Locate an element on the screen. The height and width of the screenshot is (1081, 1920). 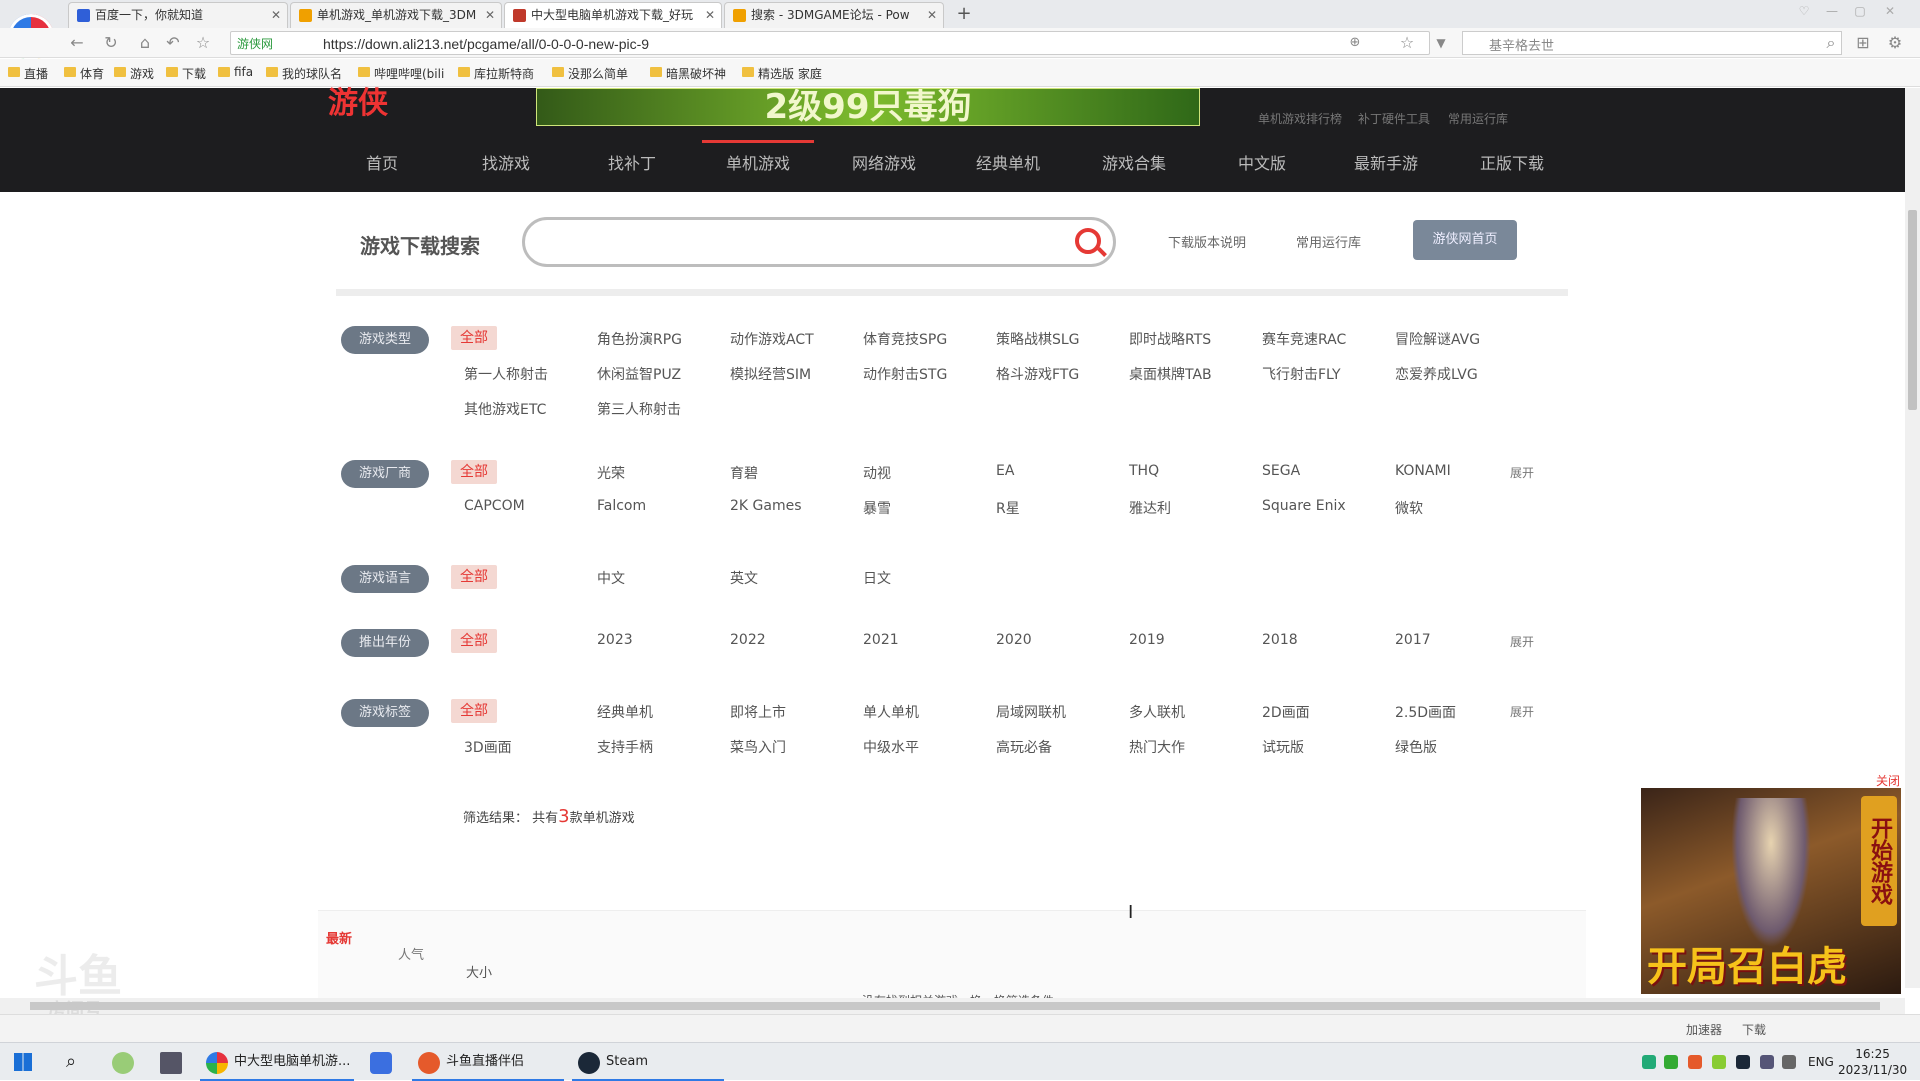
runtime-link: 常用运行库 is located at coordinates (1328, 241).